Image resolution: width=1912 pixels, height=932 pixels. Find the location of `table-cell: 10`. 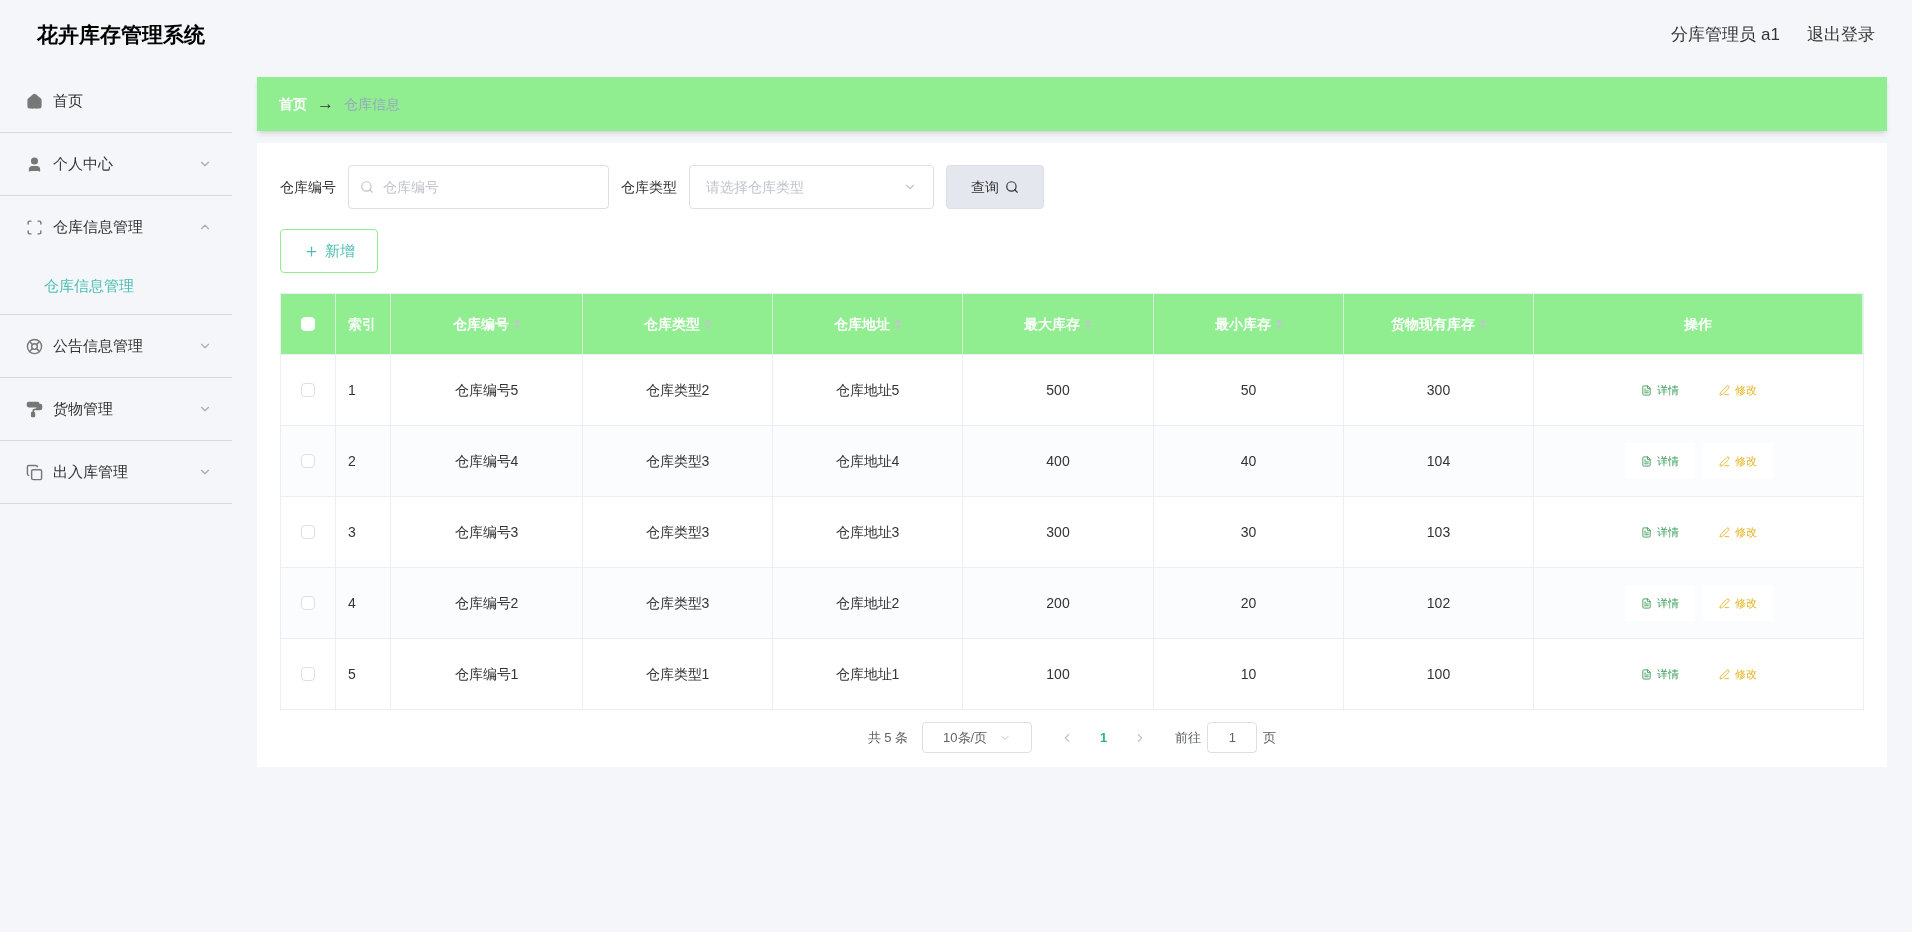

table-cell: 10 is located at coordinates (1249, 674).